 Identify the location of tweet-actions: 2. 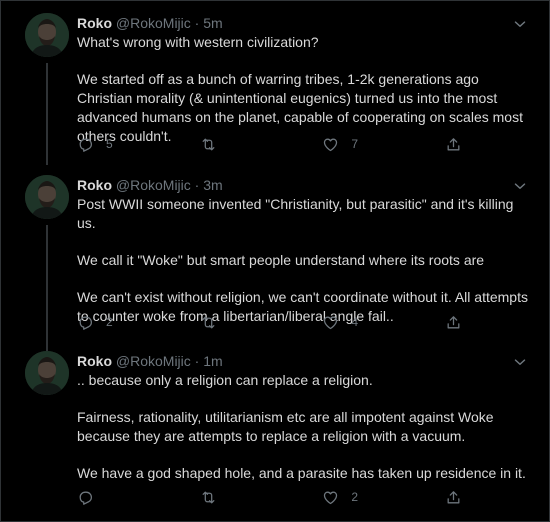
(269, 497).